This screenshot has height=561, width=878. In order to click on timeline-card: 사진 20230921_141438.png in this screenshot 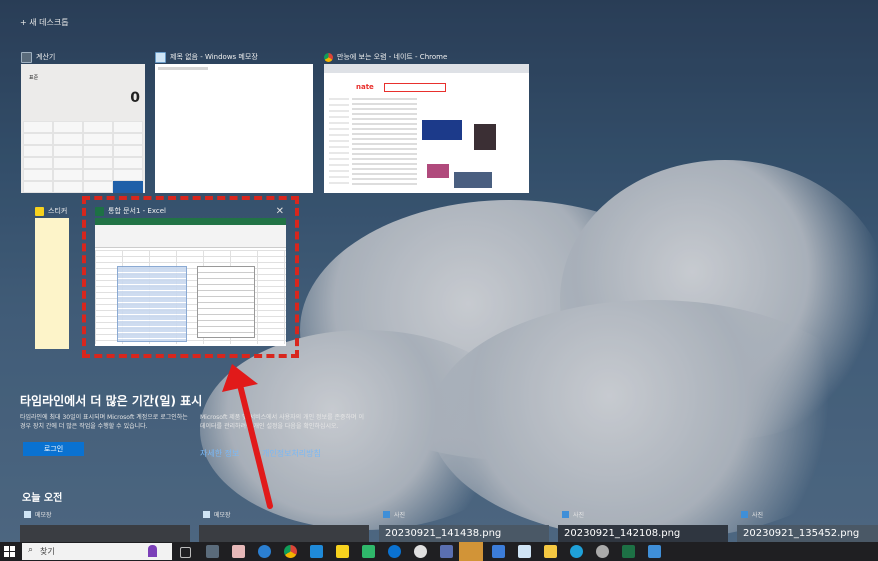, I will do `click(464, 526)`.